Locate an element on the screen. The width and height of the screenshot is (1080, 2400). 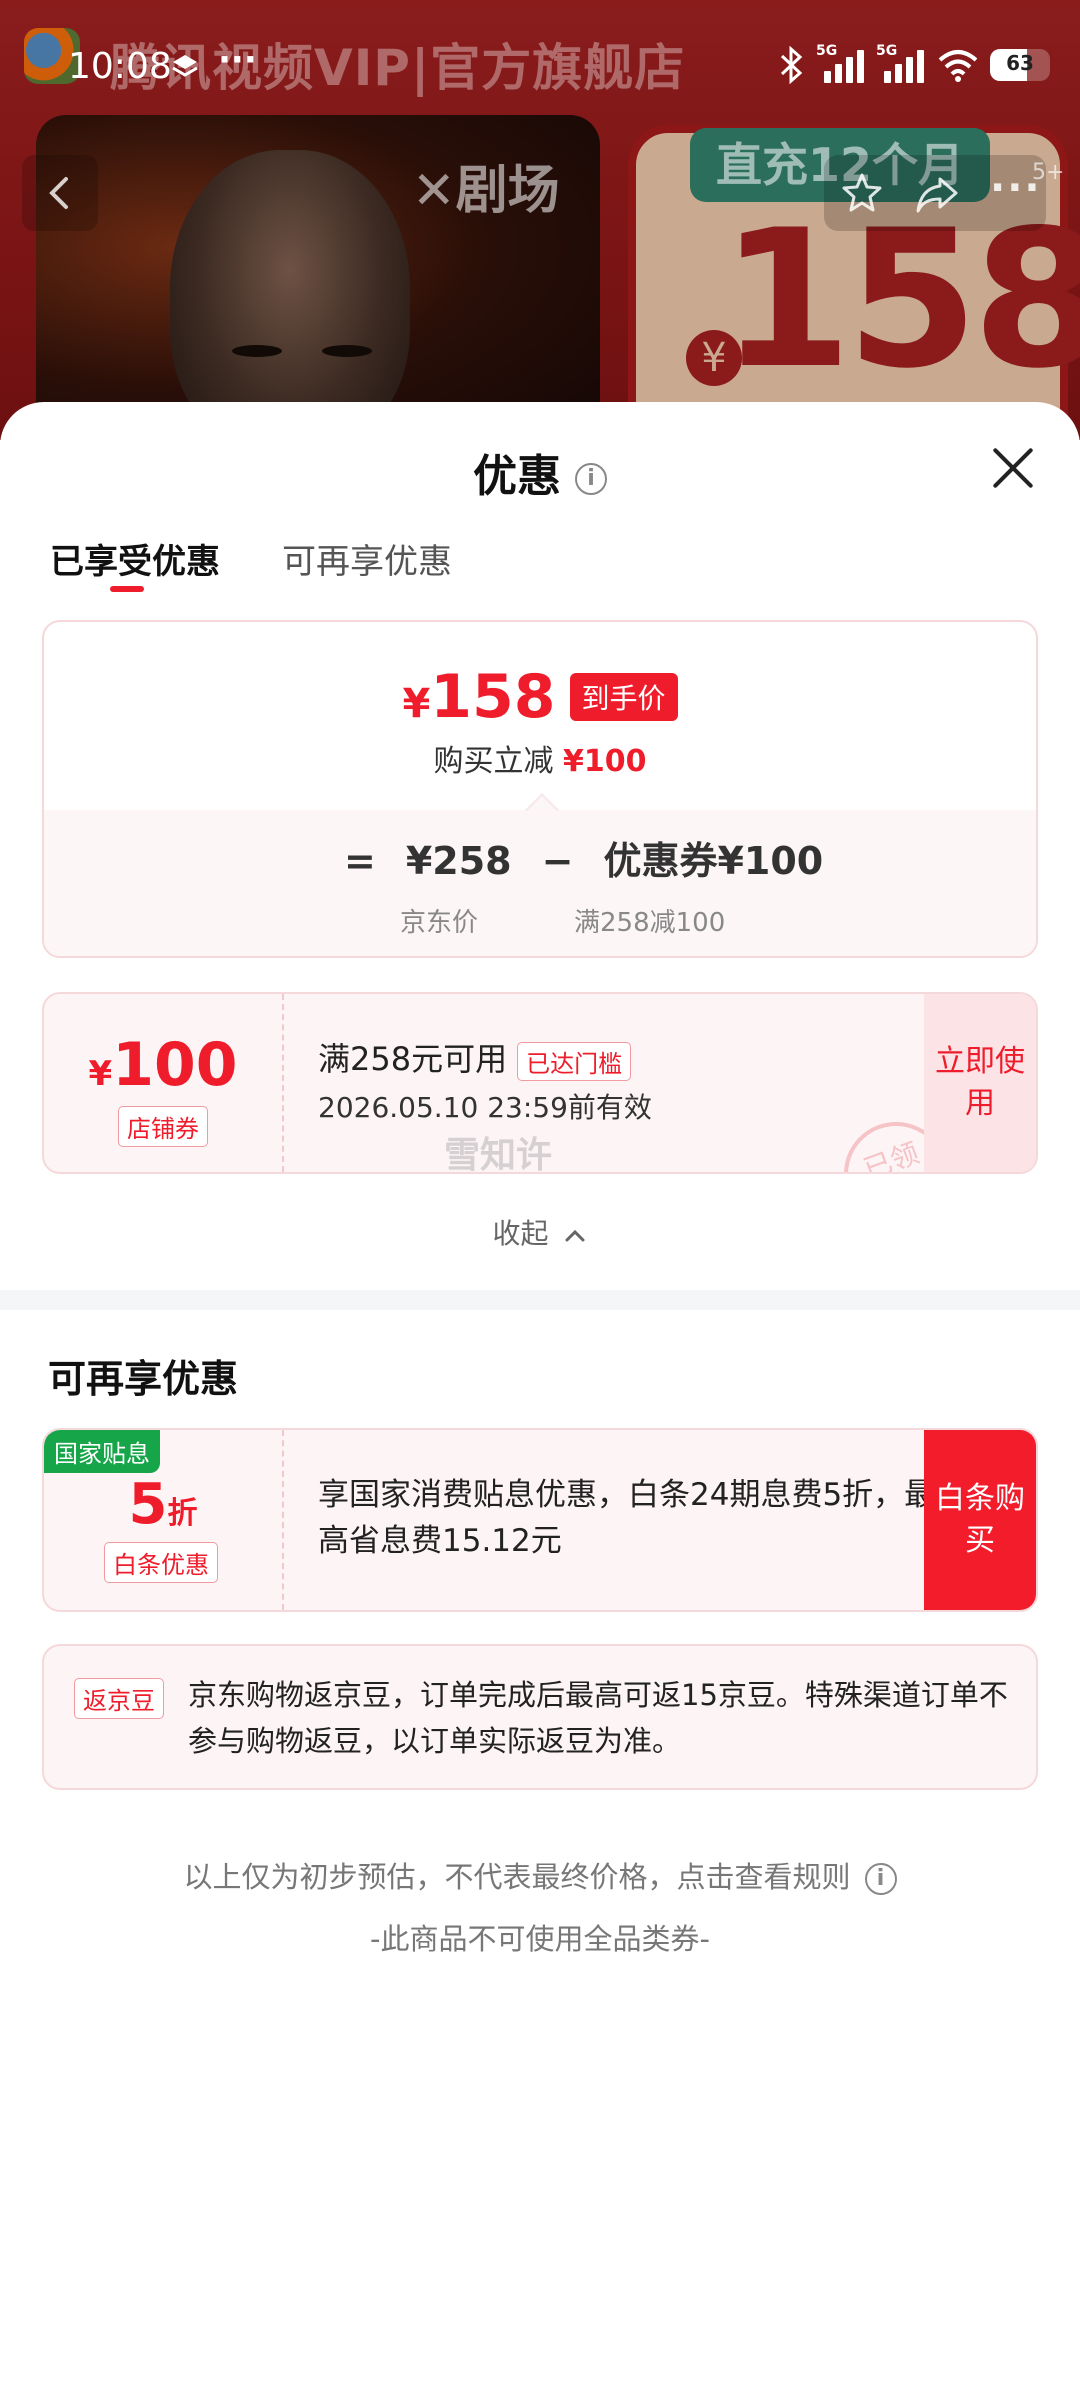
tab-more-available: 可再享优惠 is located at coordinates (367, 558).